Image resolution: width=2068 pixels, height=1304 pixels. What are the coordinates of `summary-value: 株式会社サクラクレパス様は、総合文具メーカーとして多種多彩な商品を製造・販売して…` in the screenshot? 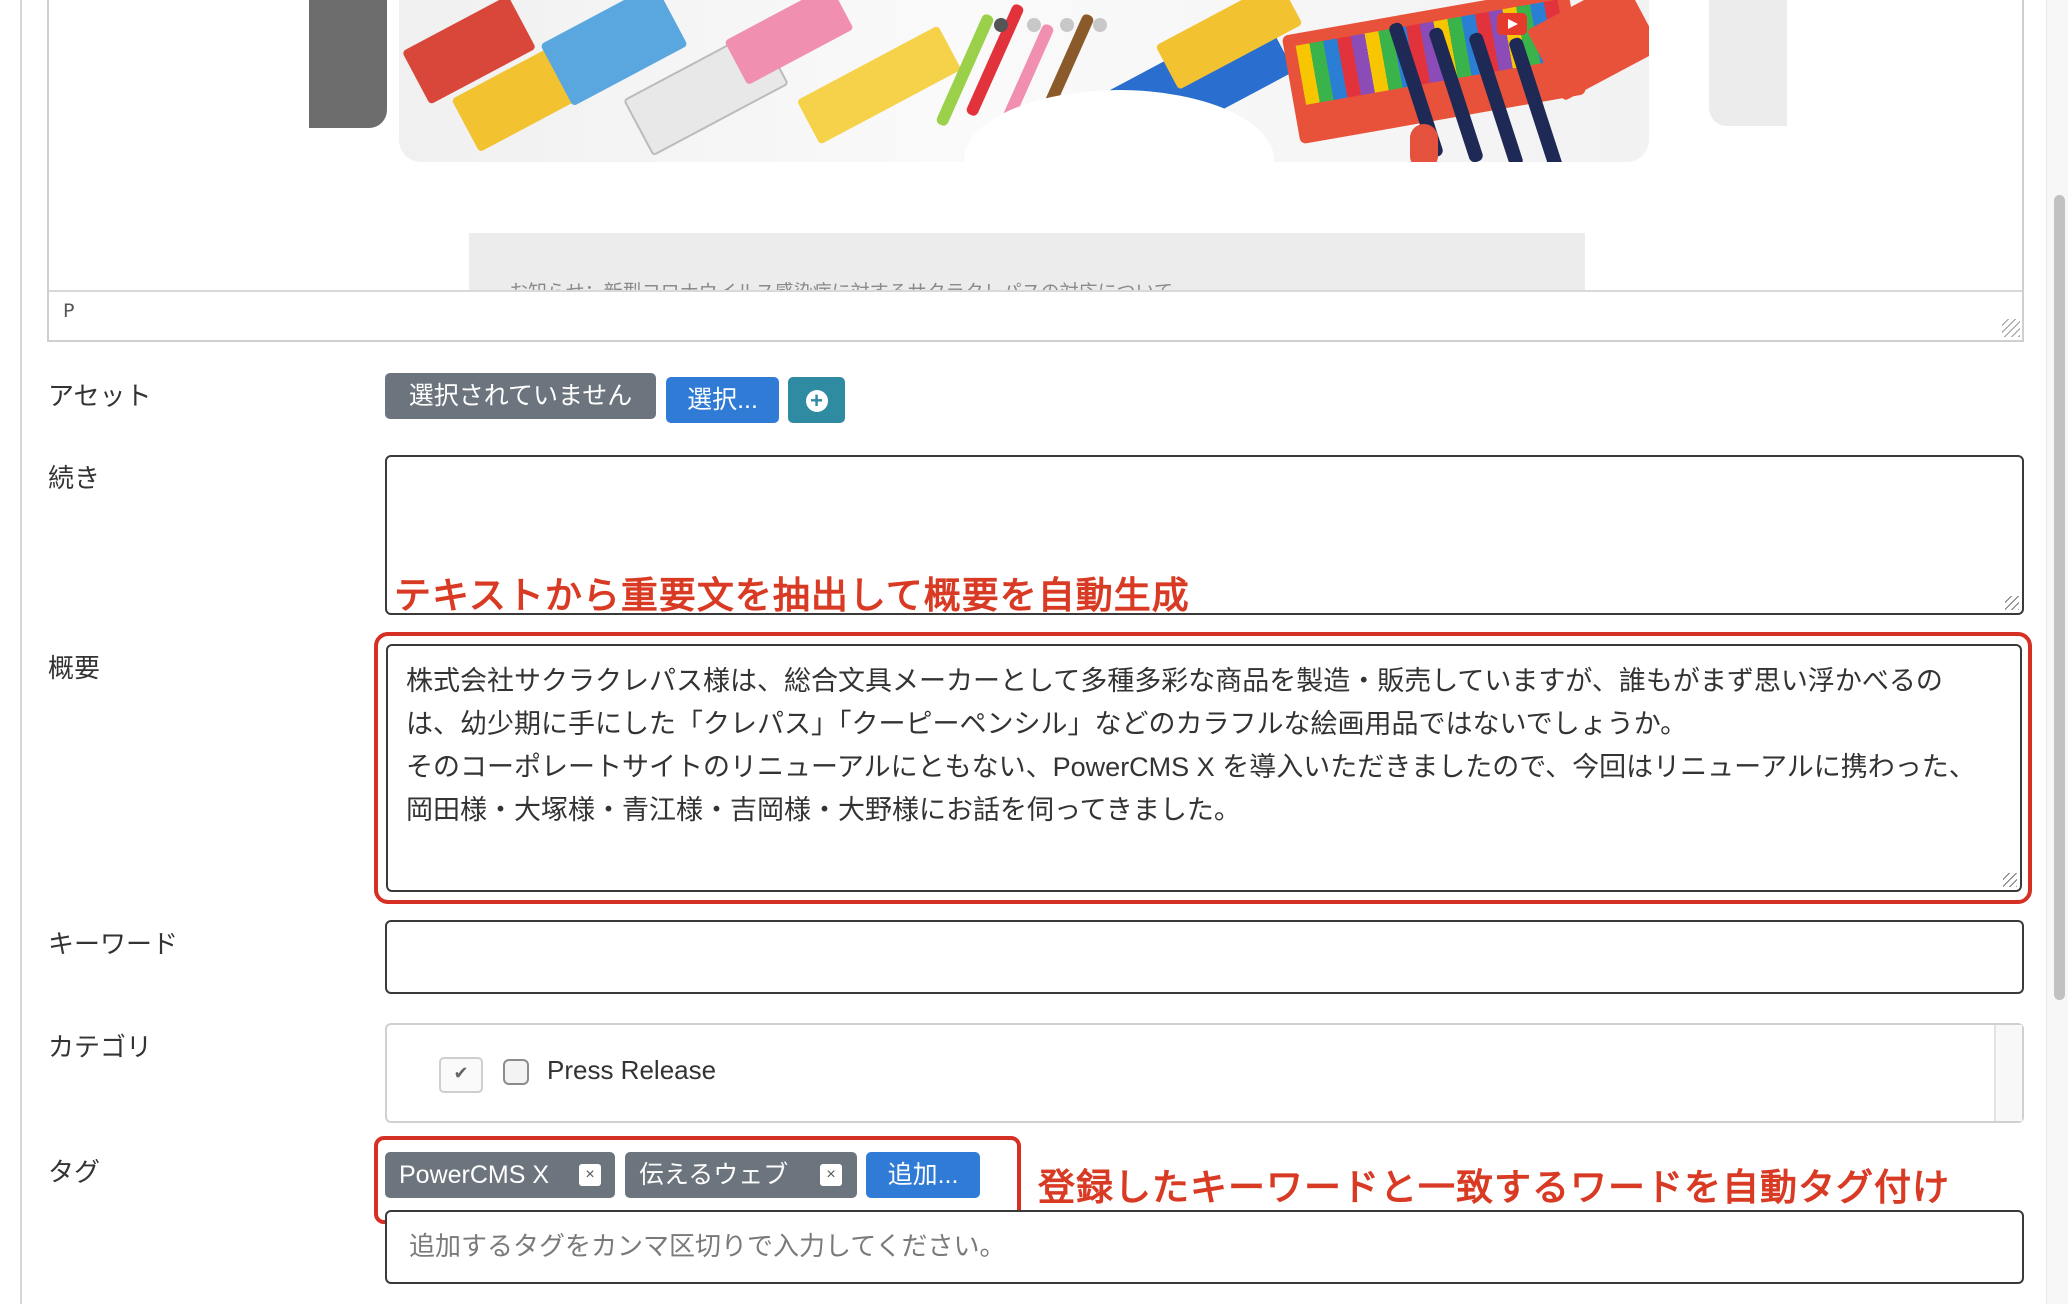 It's located at (1191, 745).